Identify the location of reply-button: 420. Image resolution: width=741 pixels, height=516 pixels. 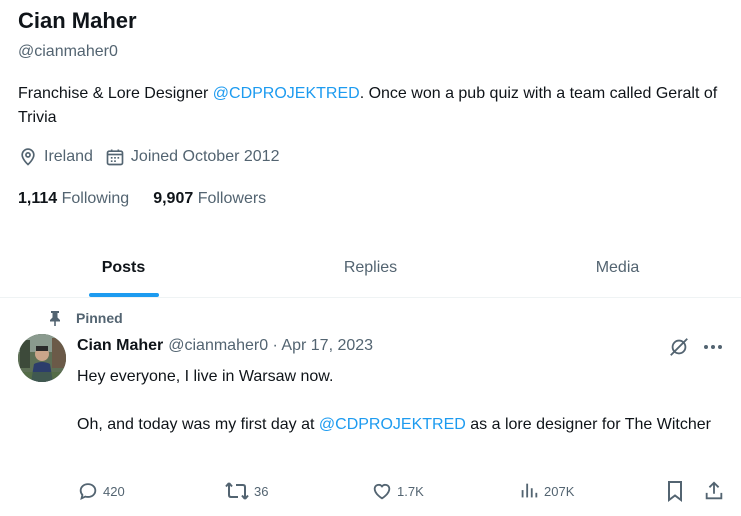
(101, 491).